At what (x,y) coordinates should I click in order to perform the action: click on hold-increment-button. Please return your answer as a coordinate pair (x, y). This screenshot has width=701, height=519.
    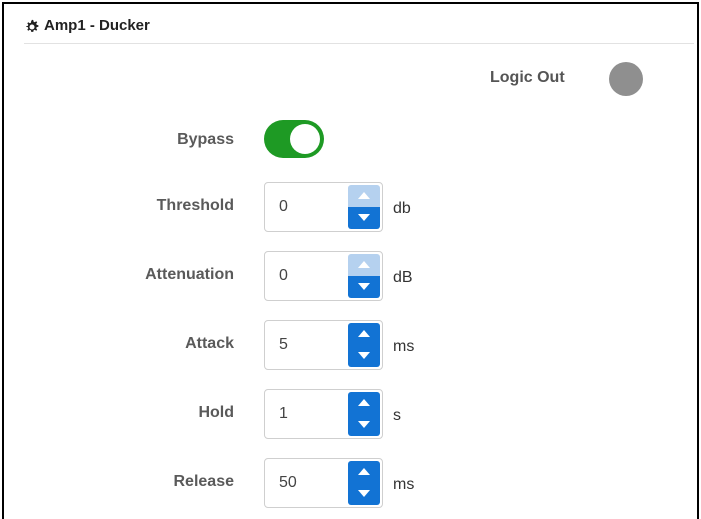
    Looking at the image, I should click on (364, 403).